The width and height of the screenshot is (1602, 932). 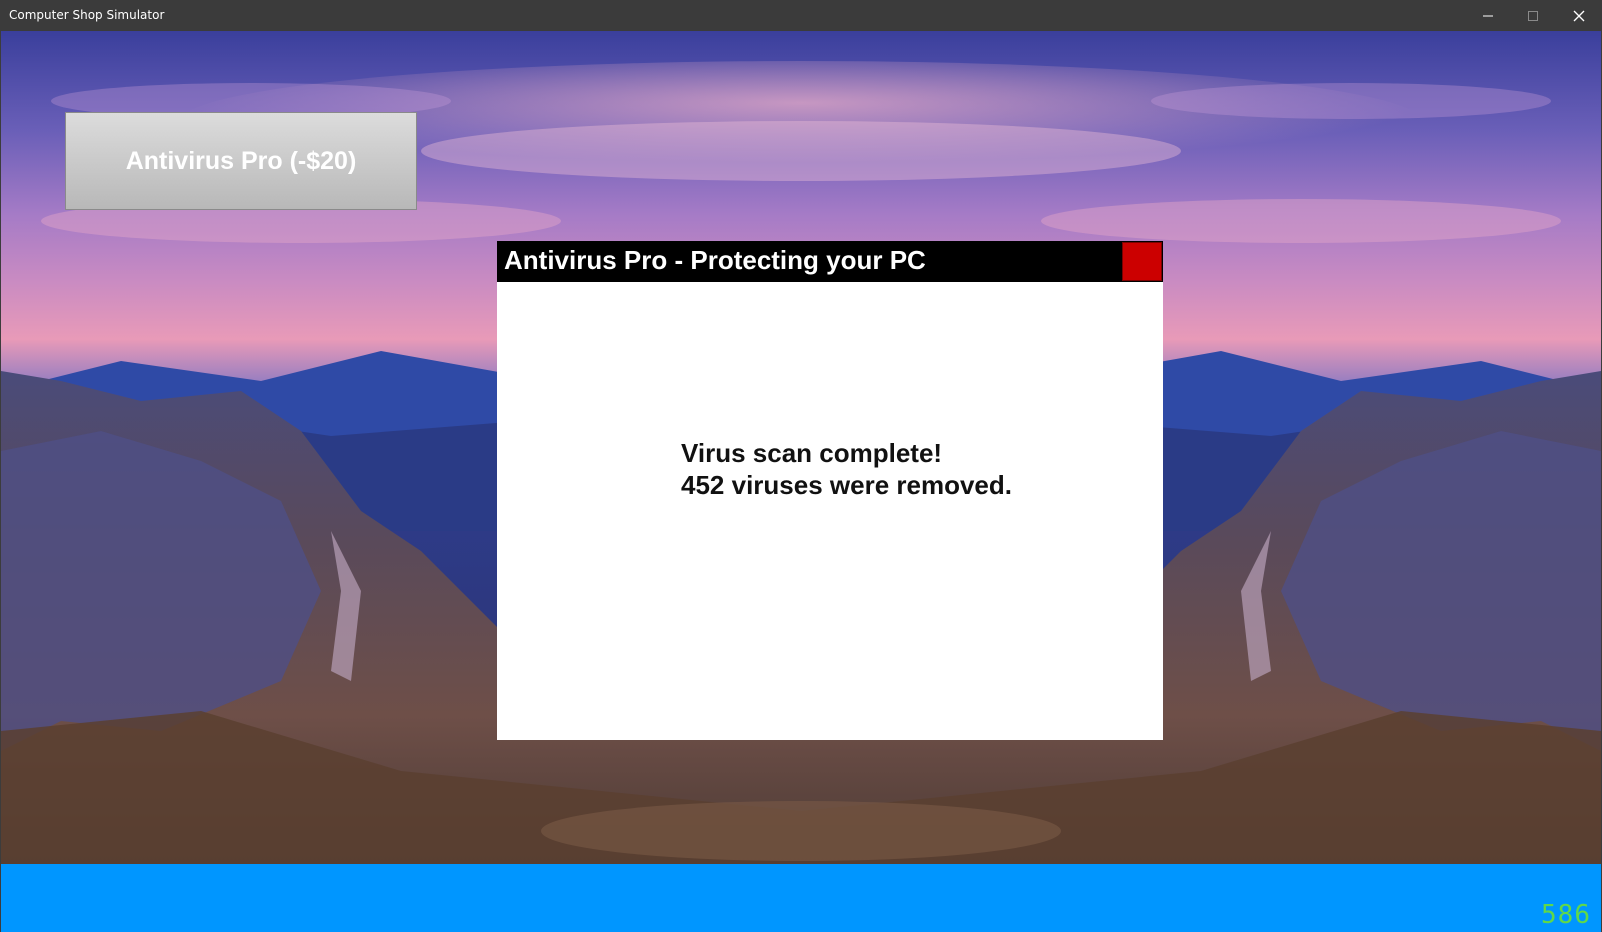 I want to click on minimize-icon, so click(x=1488, y=15).